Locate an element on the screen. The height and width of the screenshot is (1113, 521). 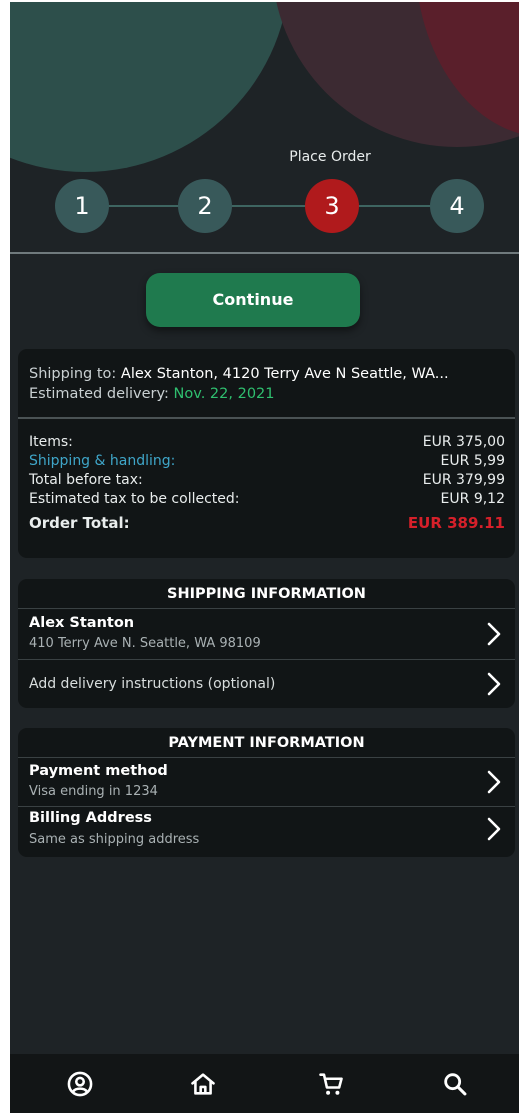
shipping-address: 410 Terry Ave N. Seattle, WA 98109 is located at coordinates (145, 643).